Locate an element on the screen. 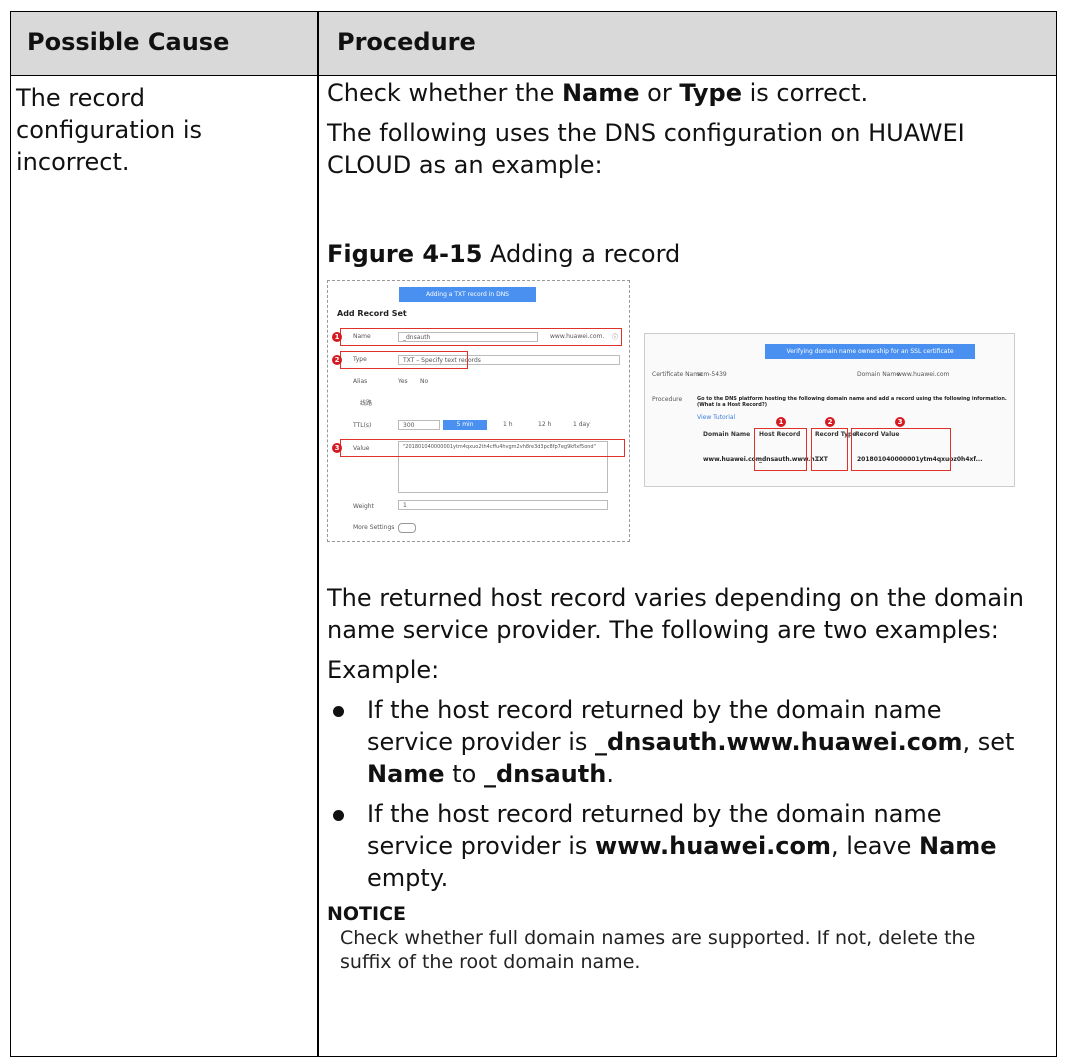 The width and height of the screenshot is (1069, 1059). ttl-label: TTL(s) is located at coordinates (362, 425).